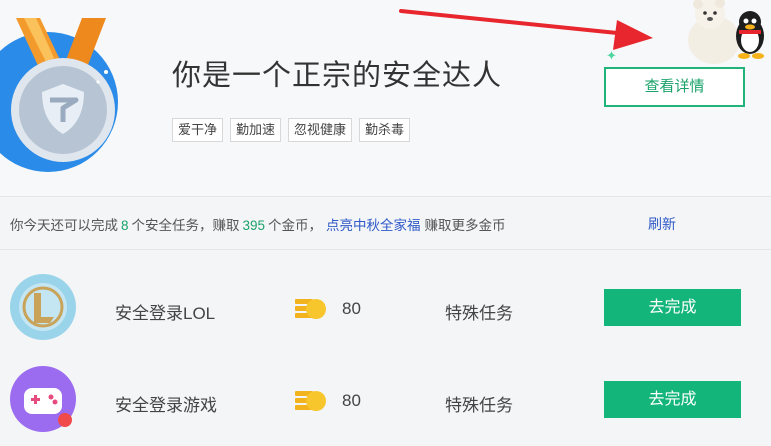 The width and height of the screenshot is (771, 446). What do you see at coordinates (256, 130) in the screenshot?
I see `tag-item: 勤加速` at bounding box center [256, 130].